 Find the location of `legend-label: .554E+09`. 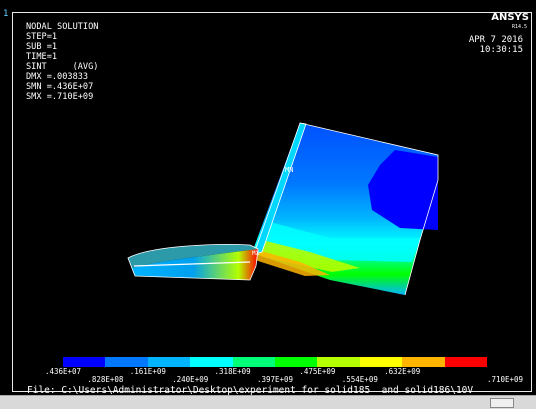

legend-label: .554E+09 is located at coordinates (359, 379).